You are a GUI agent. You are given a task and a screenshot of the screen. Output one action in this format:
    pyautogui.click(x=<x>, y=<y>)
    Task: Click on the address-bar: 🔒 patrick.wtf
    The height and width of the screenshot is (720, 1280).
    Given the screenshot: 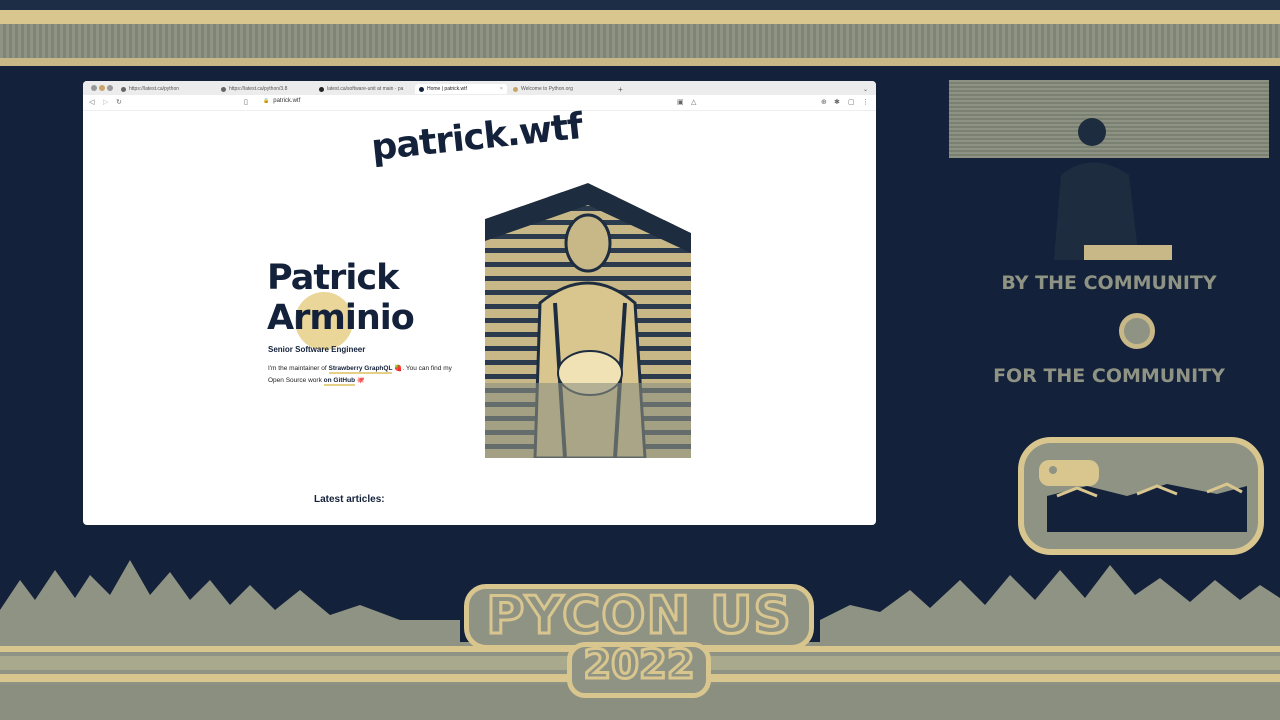 What is the action you would take?
    pyautogui.click(x=281, y=101)
    